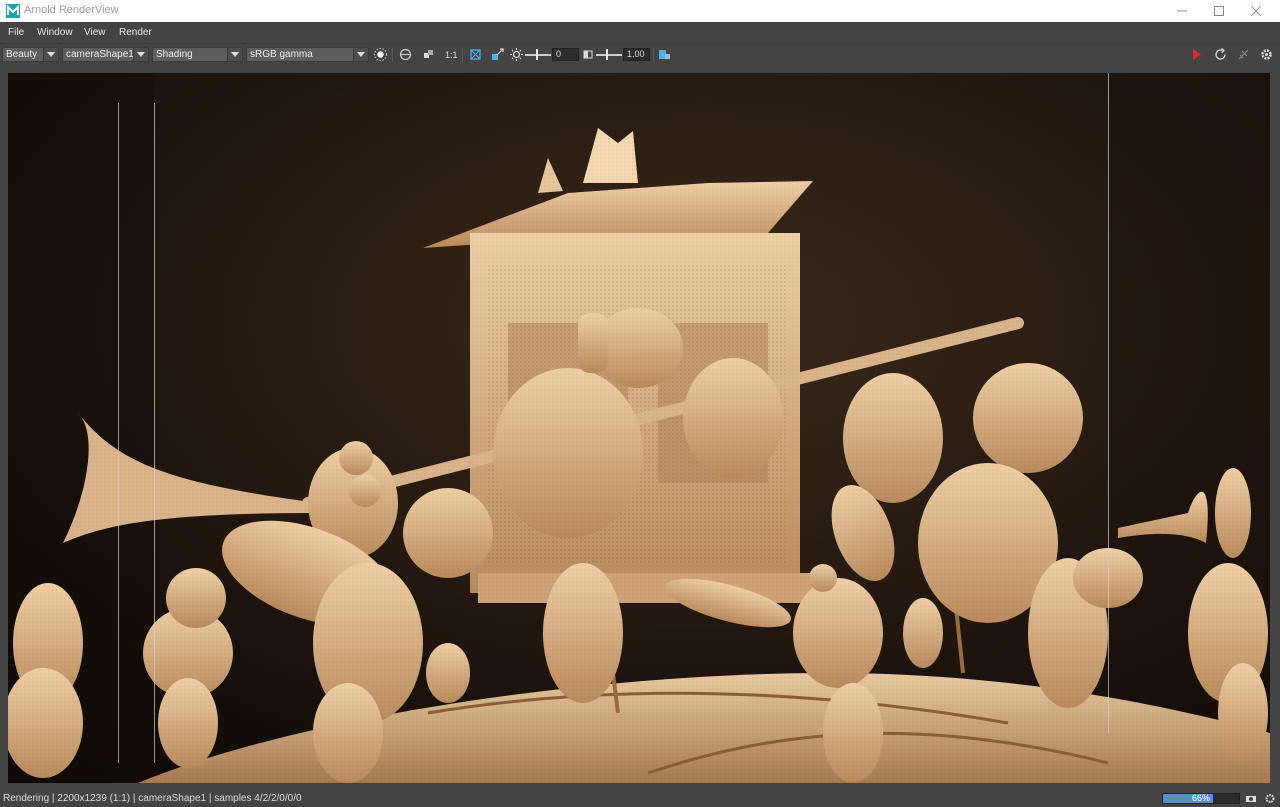 This screenshot has height=807, width=1280. I want to click on gamma-icon, so click(588, 54).